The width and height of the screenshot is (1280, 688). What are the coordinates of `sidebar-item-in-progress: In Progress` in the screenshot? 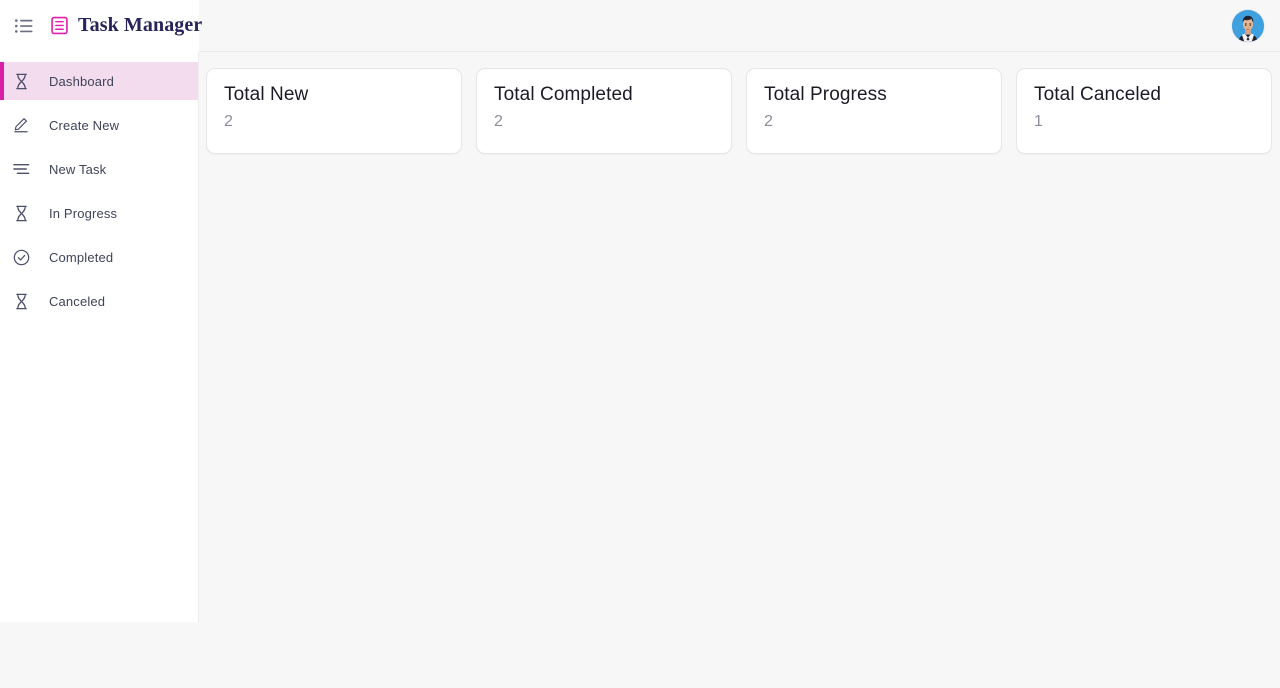 It's located at (99, 213).